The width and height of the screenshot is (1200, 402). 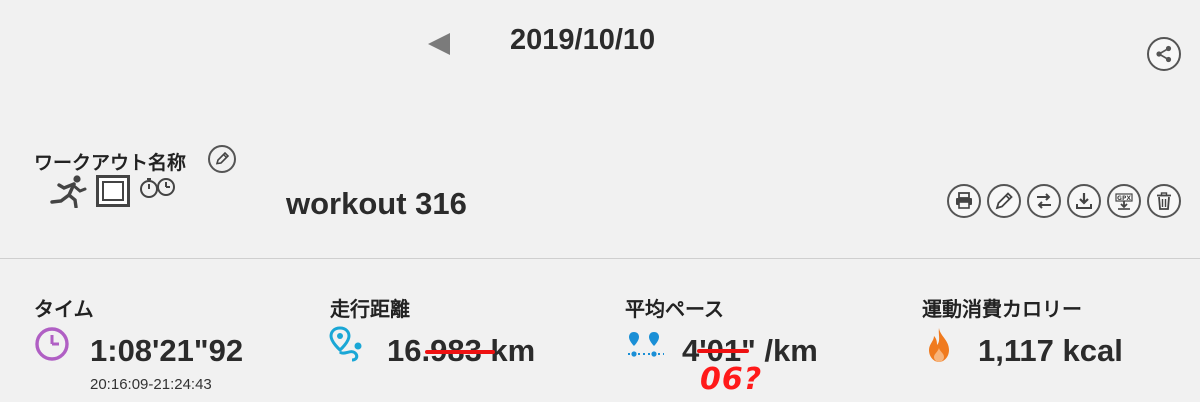 I want to click on section-divider, so click(x=600, y=258).